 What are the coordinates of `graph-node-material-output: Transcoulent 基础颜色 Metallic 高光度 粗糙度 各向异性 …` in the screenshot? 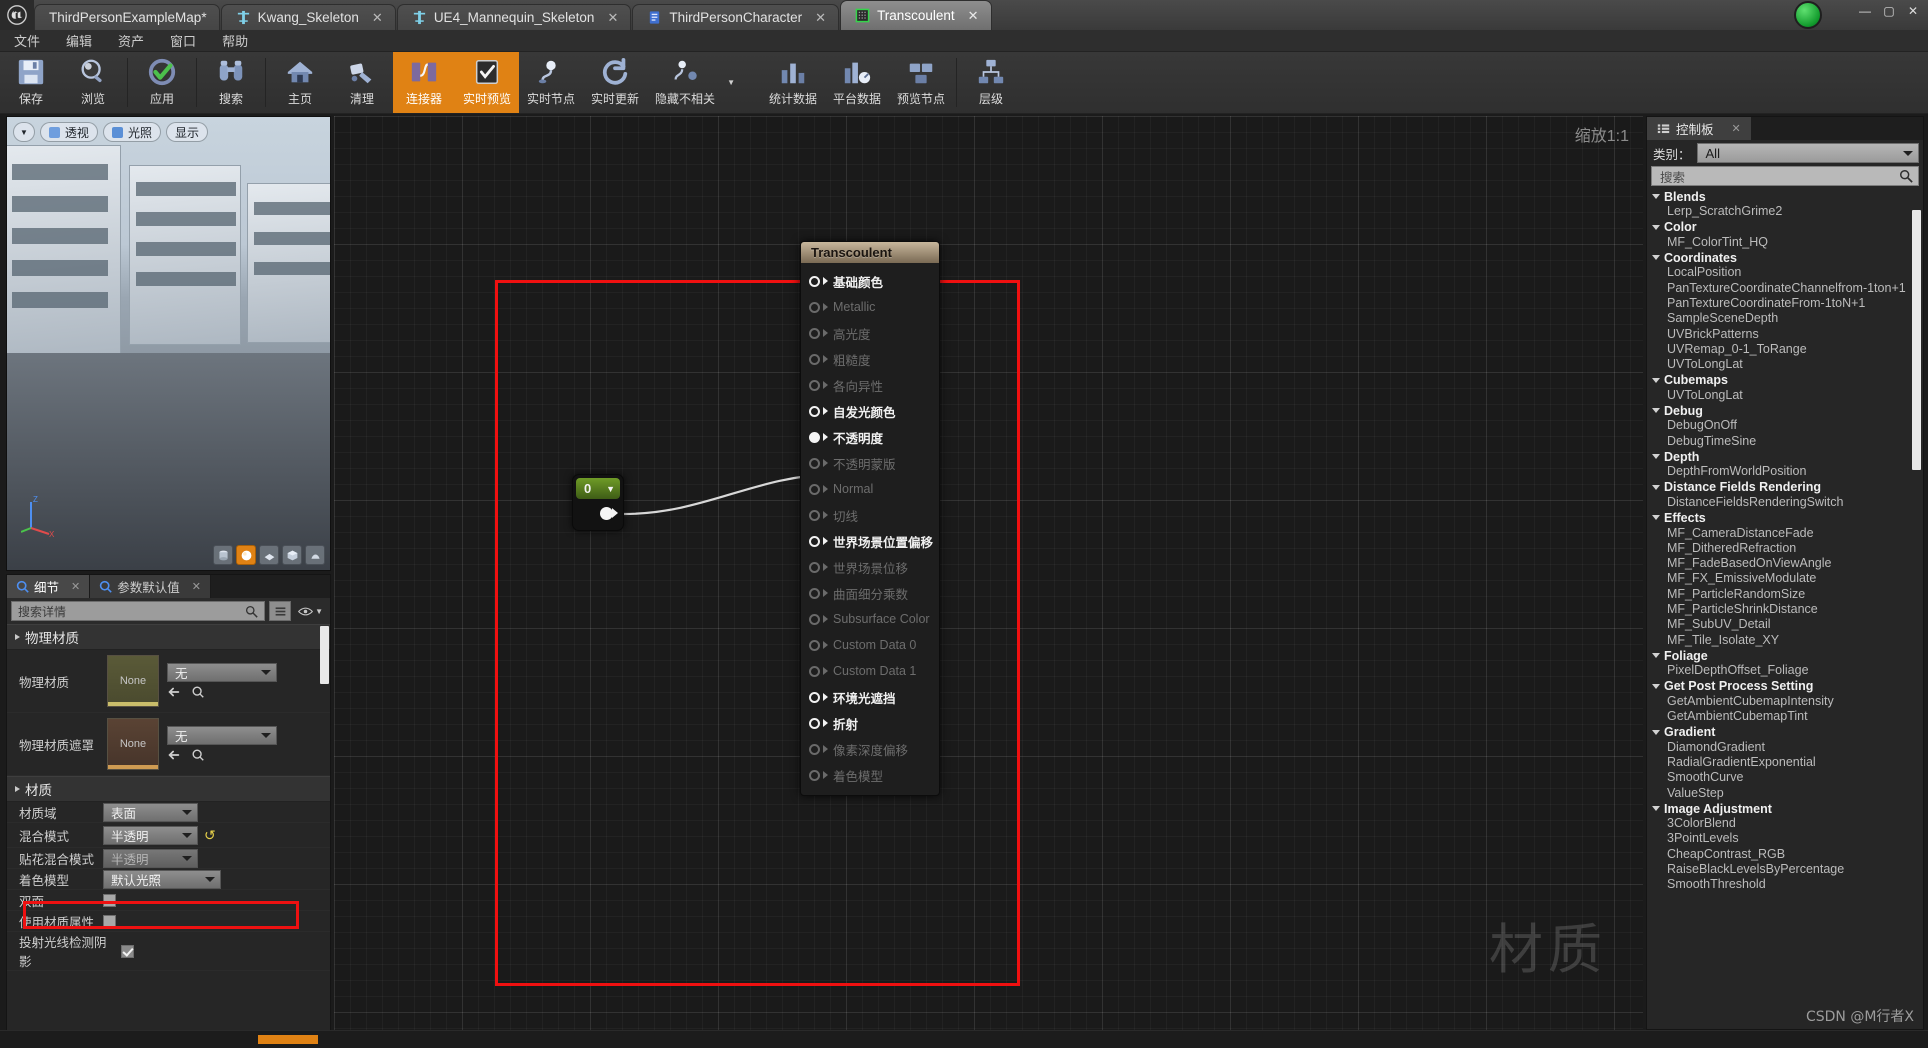 It's located at (870, 518).